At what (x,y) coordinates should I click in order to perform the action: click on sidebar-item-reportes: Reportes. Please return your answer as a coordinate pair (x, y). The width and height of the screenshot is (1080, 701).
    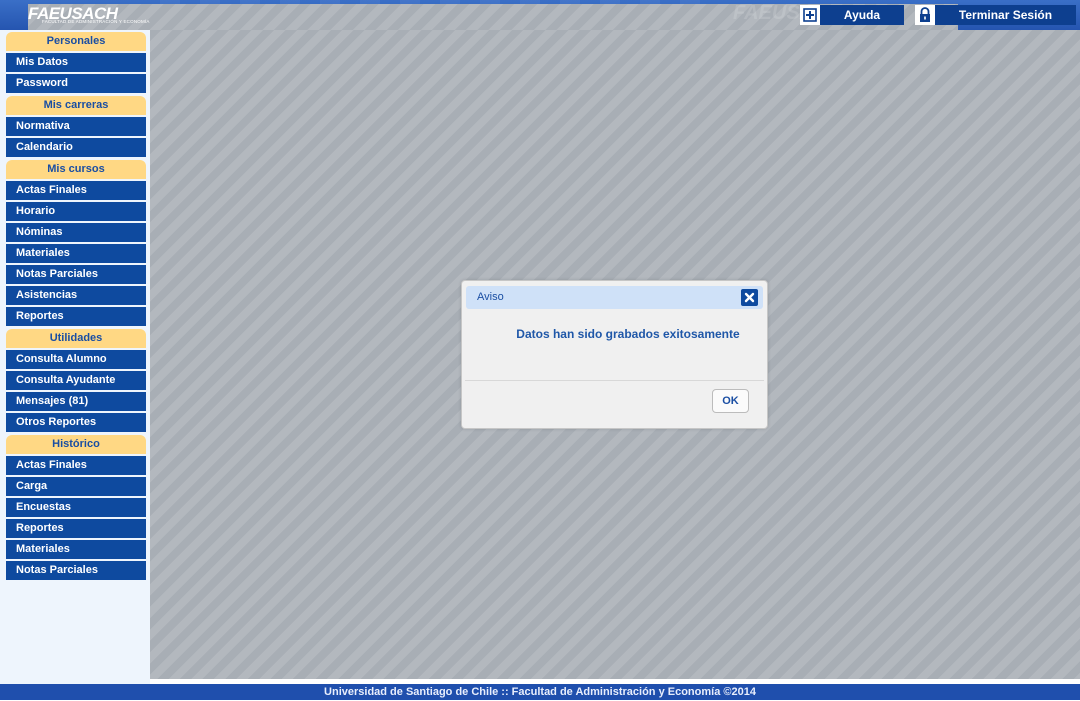
    Looking at the image, I should click on (76, 316).